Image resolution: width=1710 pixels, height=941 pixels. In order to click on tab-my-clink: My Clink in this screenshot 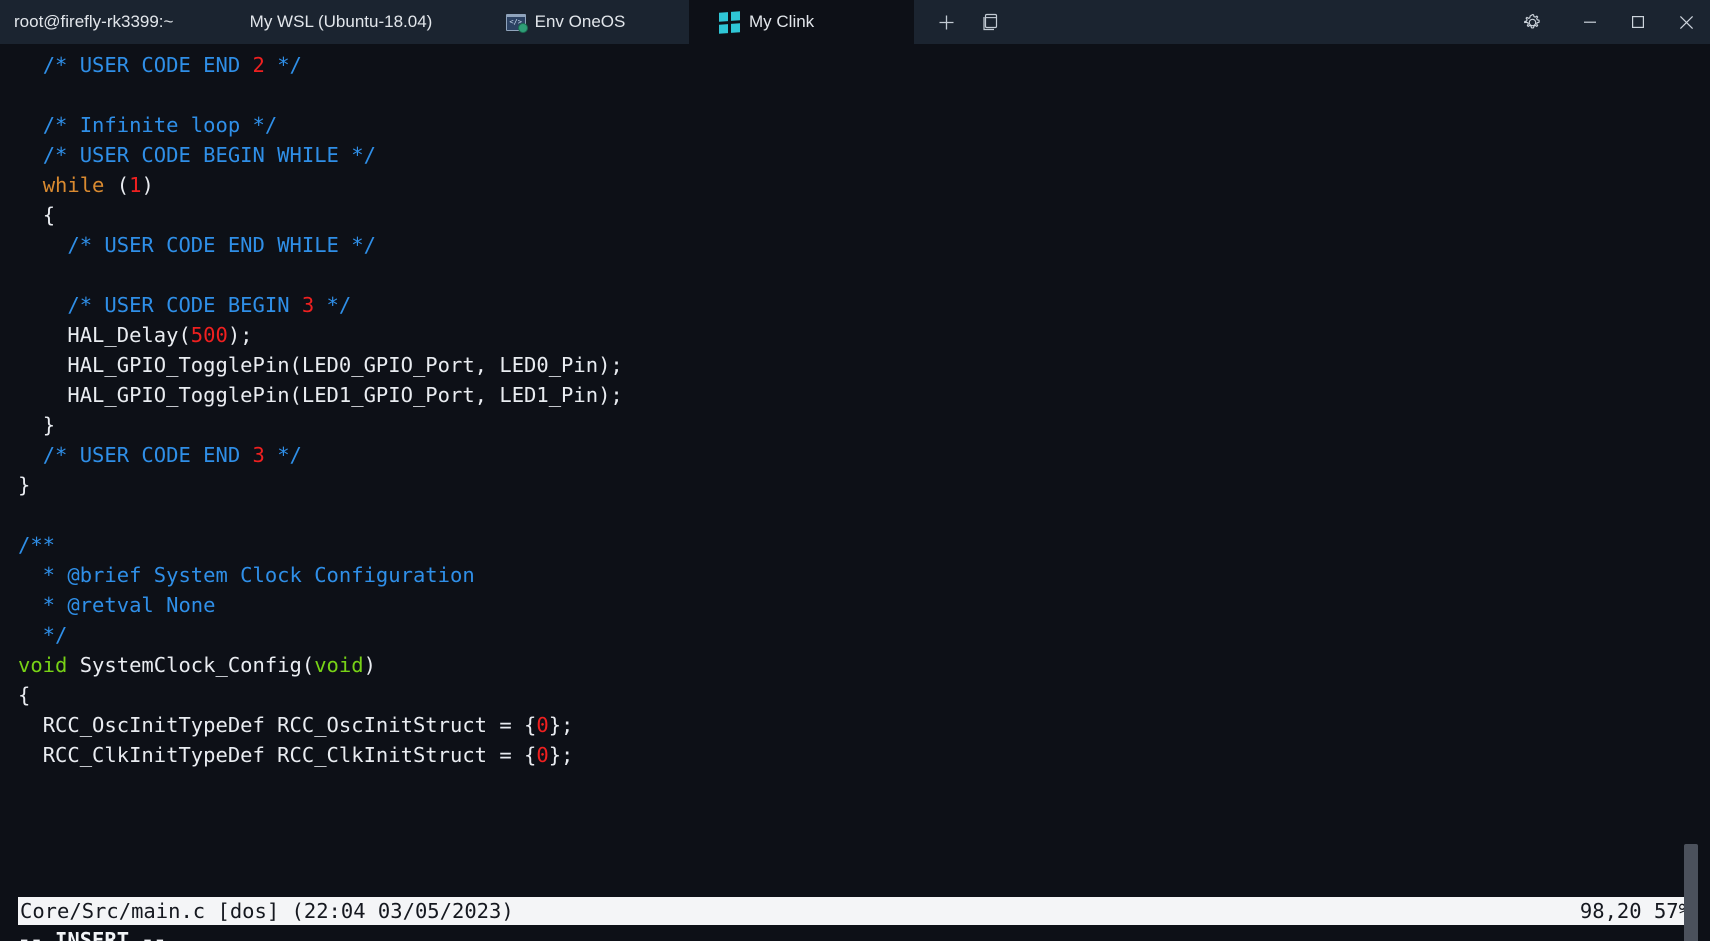, I will do `click(801, 22)`.